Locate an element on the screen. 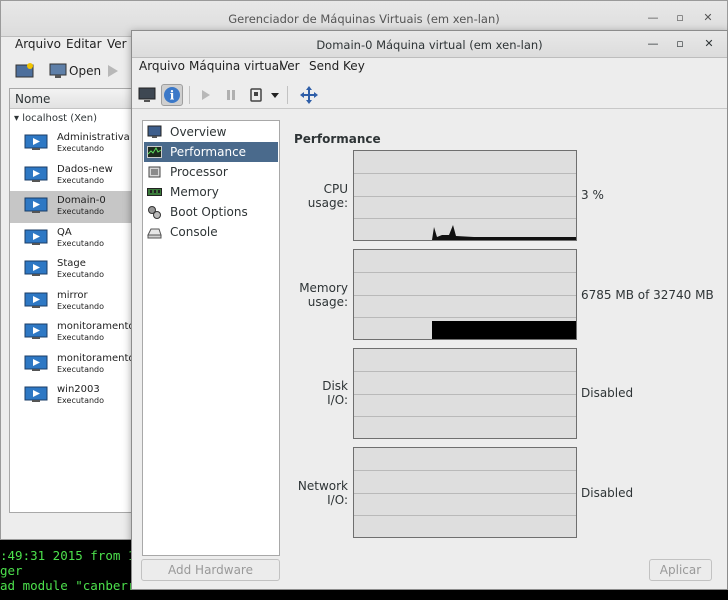 This screenshot has height=600, width=728. apply-button: Aplicar is located at coordinates (680, 570).